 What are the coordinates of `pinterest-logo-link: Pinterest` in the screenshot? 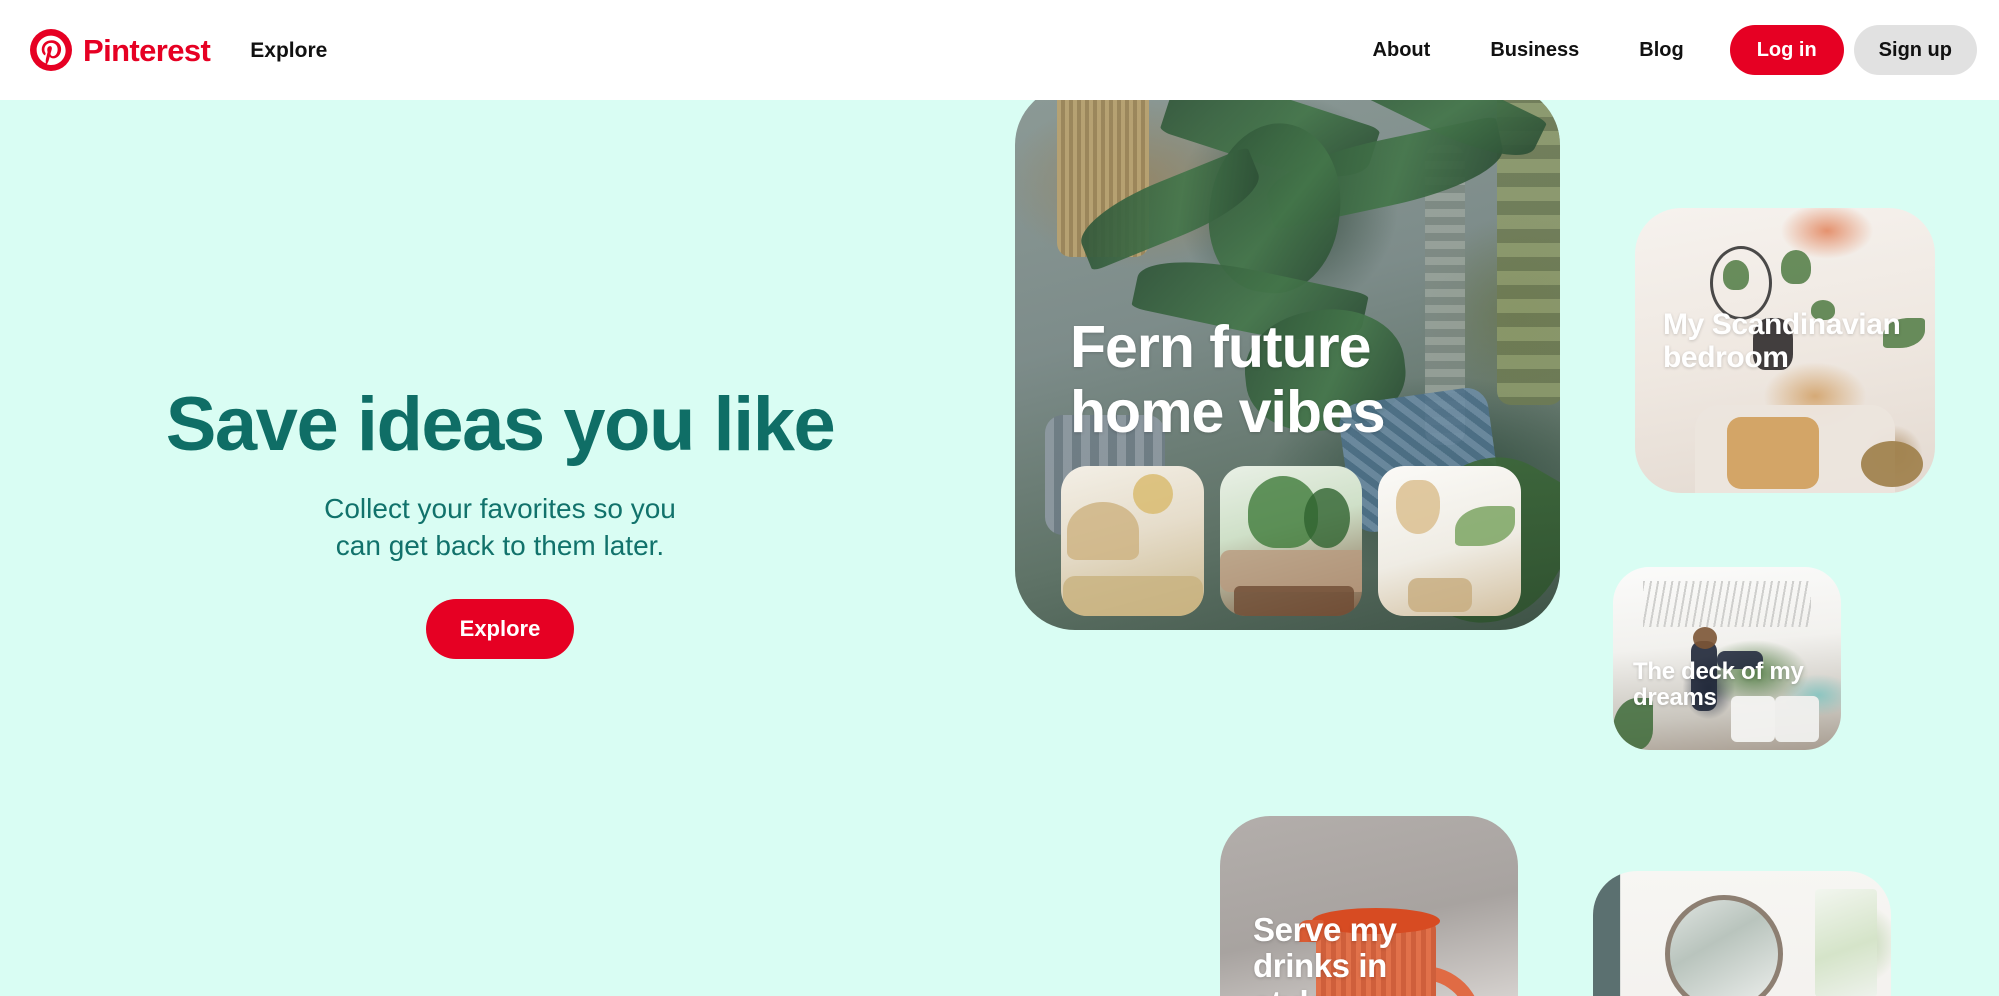 It's located at (120, 50).